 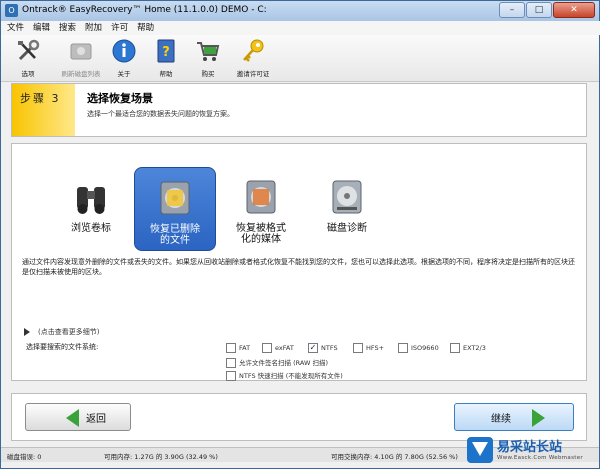 I want to click on step-title: 选择恢复场景, so click(x=120, y=98).